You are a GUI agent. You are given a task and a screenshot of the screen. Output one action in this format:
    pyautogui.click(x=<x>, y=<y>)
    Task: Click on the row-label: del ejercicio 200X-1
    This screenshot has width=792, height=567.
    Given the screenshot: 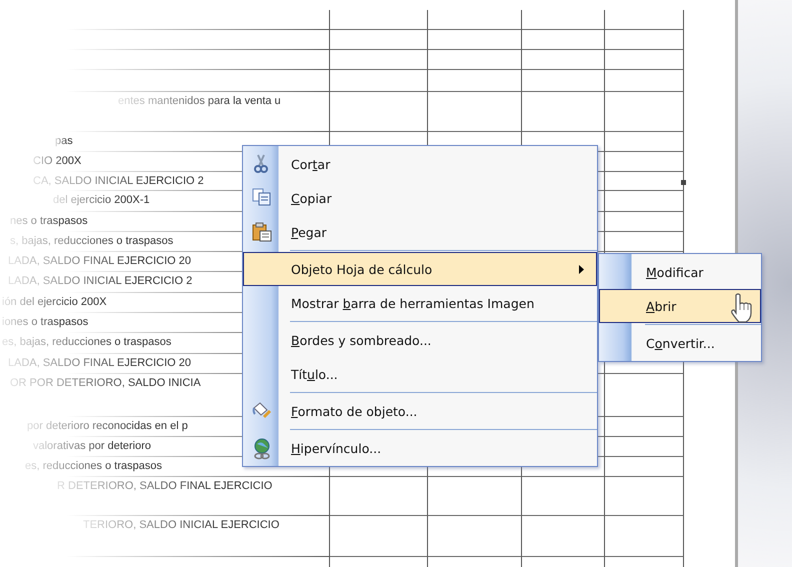 What is the action you would take?
    pyautogui.click(x=101, y=200)
    